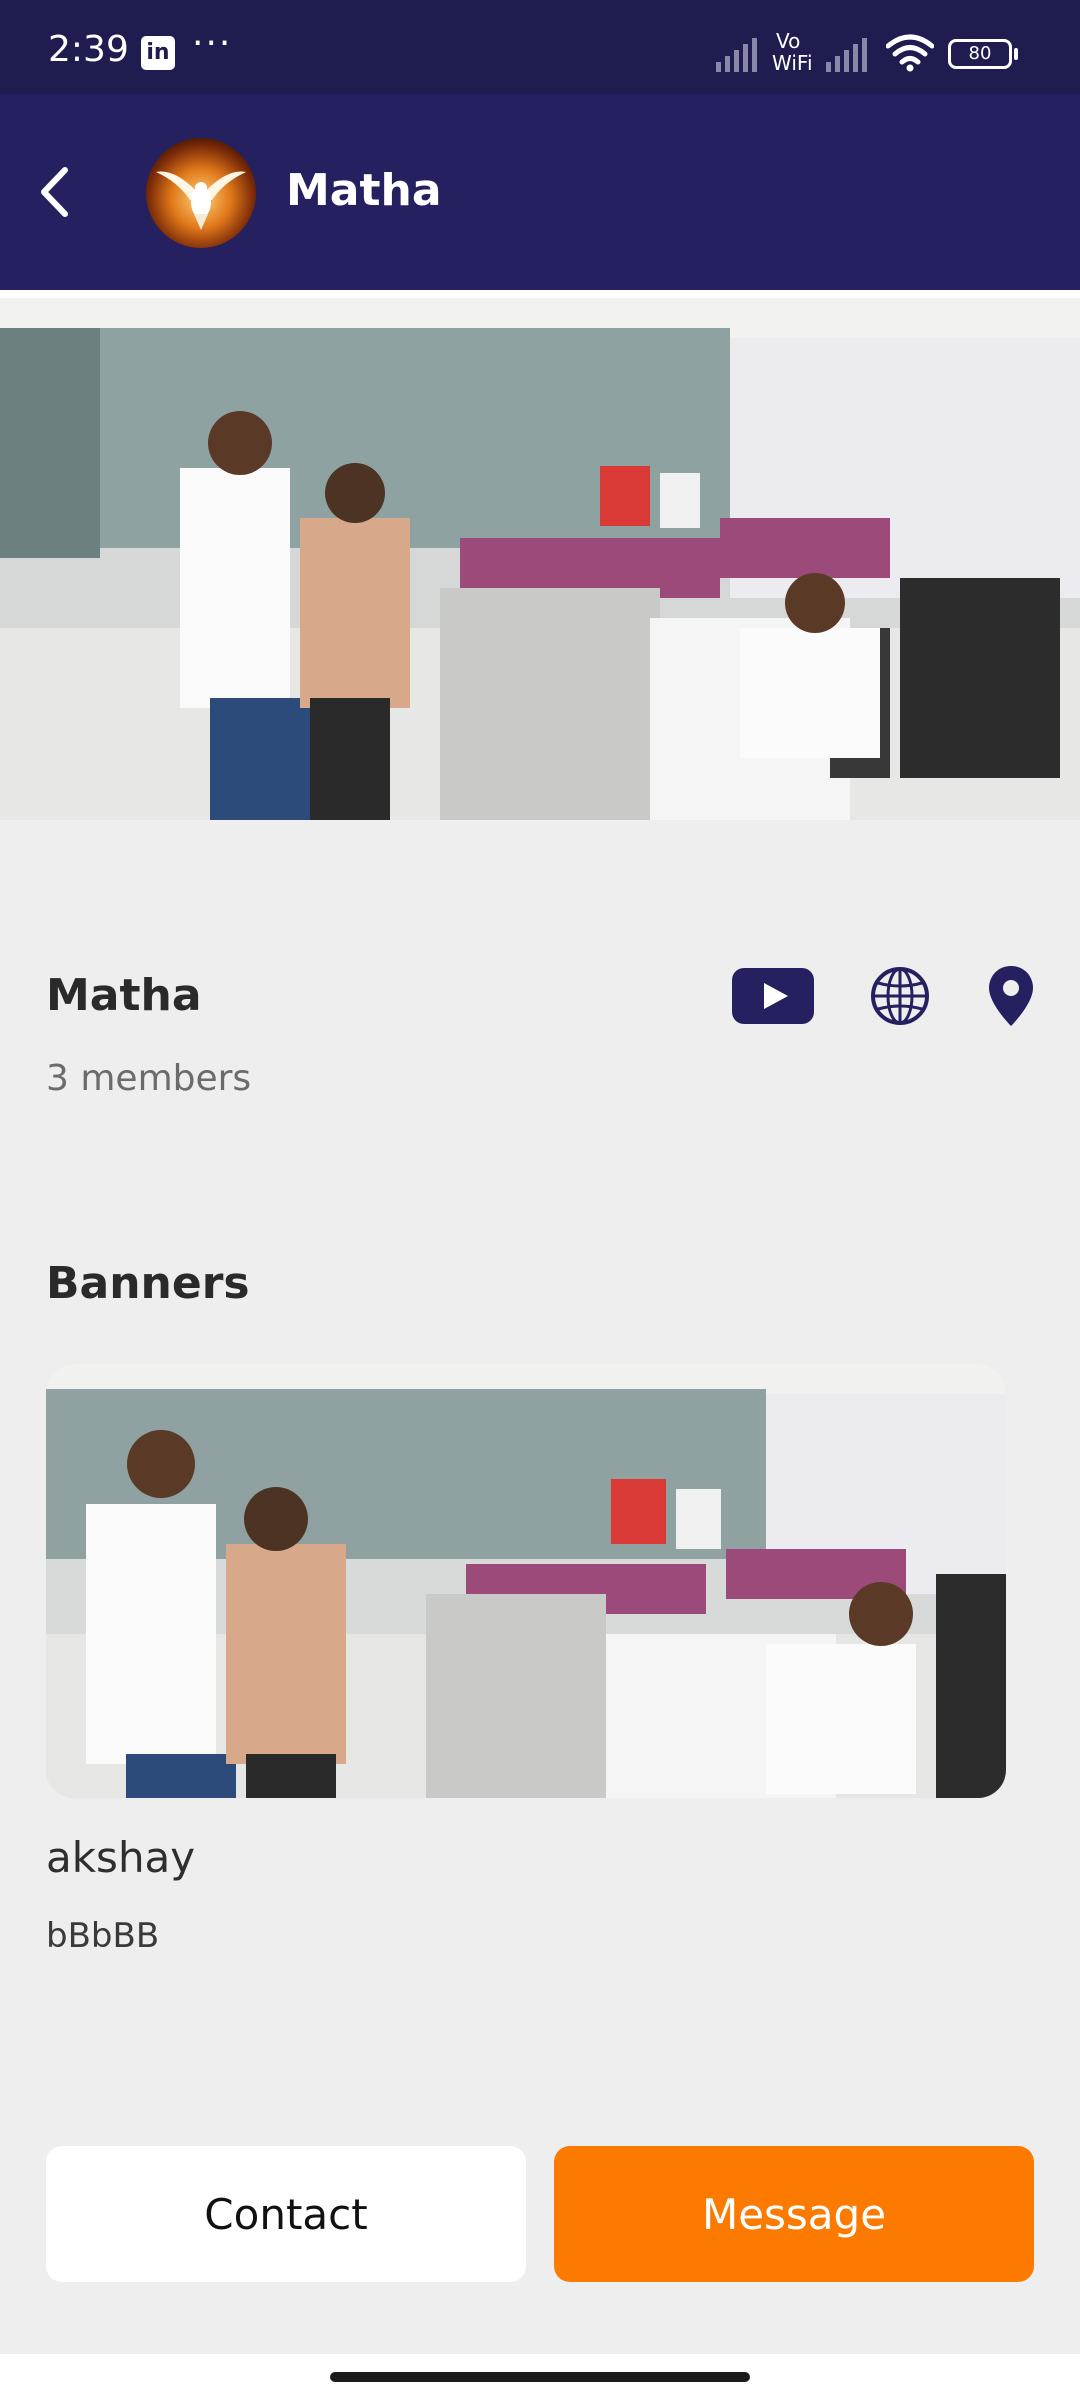 This screenshot has width=1080, height=2400. Describe the element at coordinates (158, 53) in the screenshot. I see `linkedin-notification-icon: in` at that location.